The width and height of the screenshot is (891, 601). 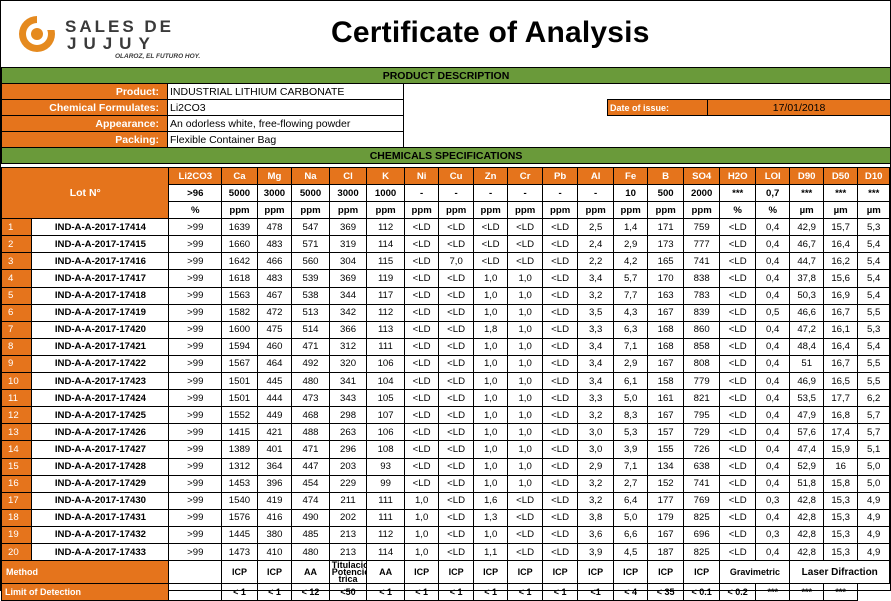 I want to click on value-cell: 187, so click(x=665, y=552).